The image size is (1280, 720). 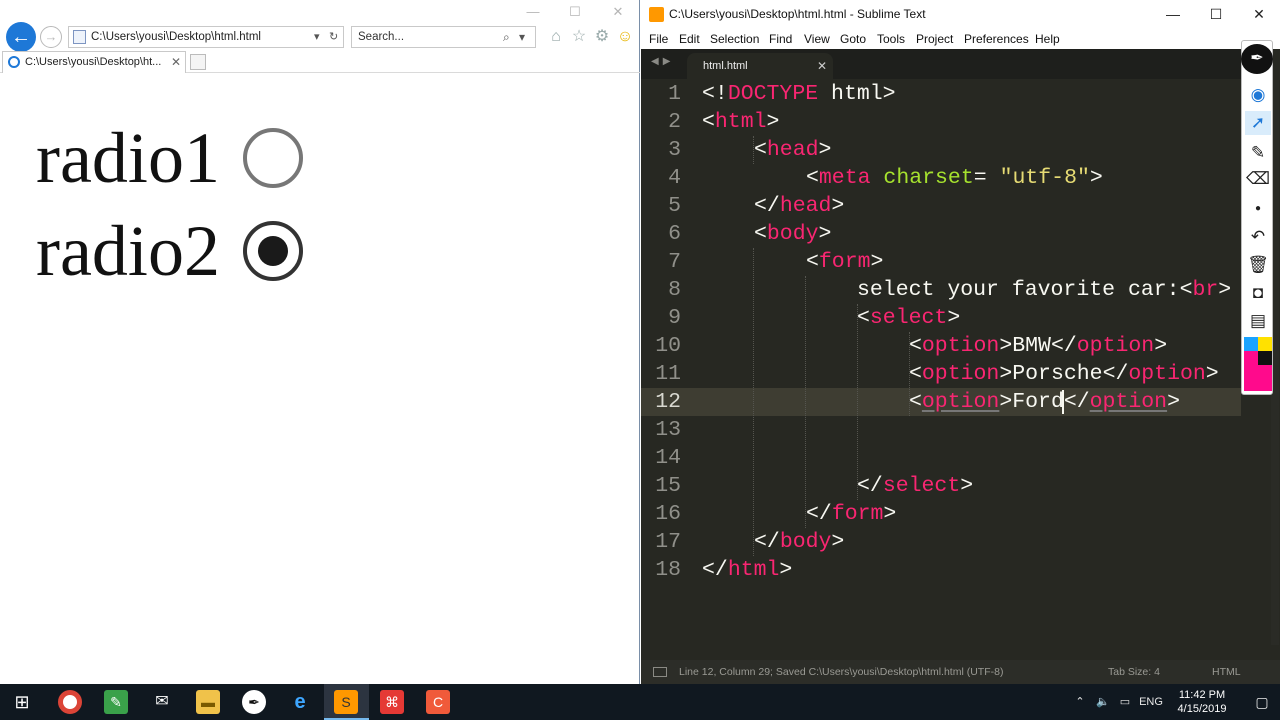 What do you see at coordinates (1038, 346) in the screenshot?
I see `code-text: <option>BMW</option>` at bounding box center [1038, 346].